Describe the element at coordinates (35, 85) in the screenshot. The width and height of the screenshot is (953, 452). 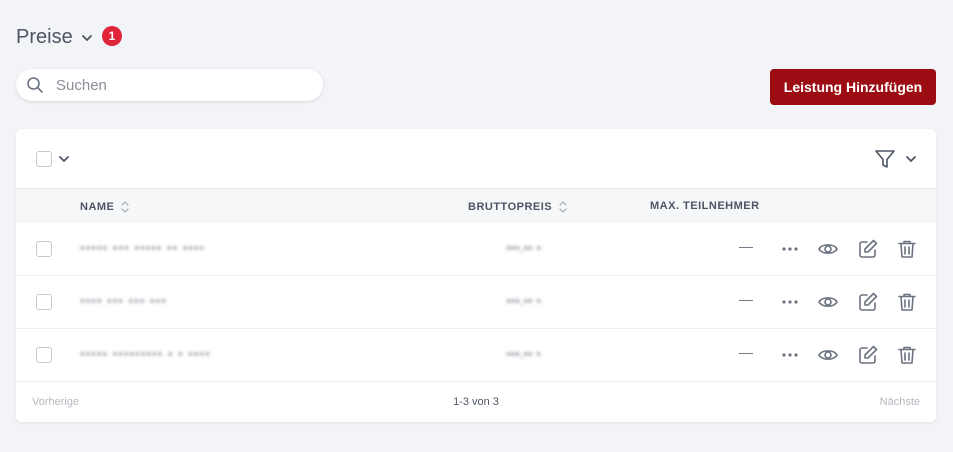
I see `search-icon` at that location.